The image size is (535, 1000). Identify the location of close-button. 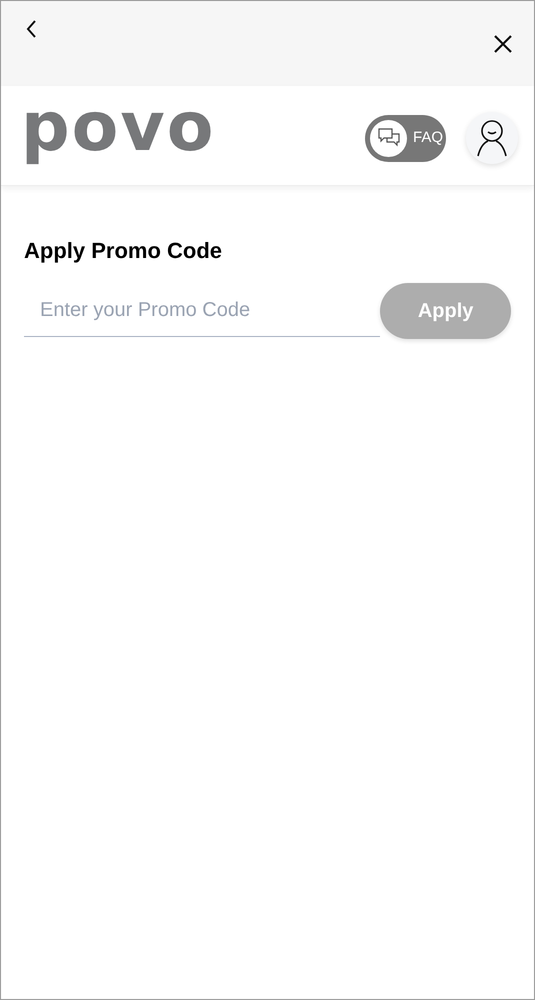
(503, 44).